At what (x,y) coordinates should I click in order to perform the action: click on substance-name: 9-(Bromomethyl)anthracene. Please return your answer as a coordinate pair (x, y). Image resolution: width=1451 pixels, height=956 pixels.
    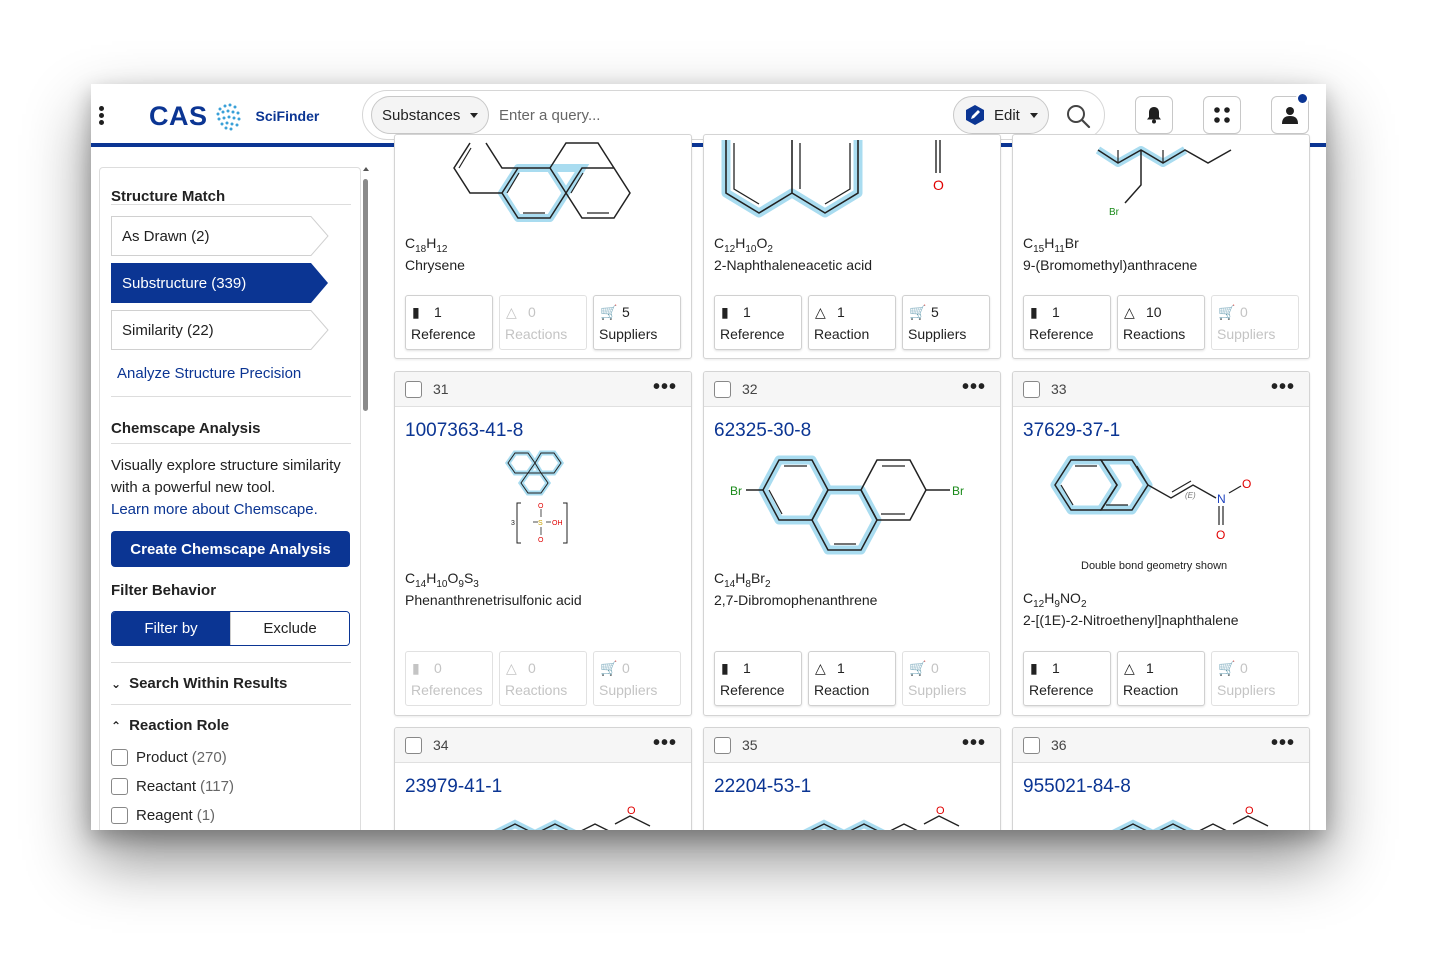
    Looking at the image, I should click on (1110, 265).